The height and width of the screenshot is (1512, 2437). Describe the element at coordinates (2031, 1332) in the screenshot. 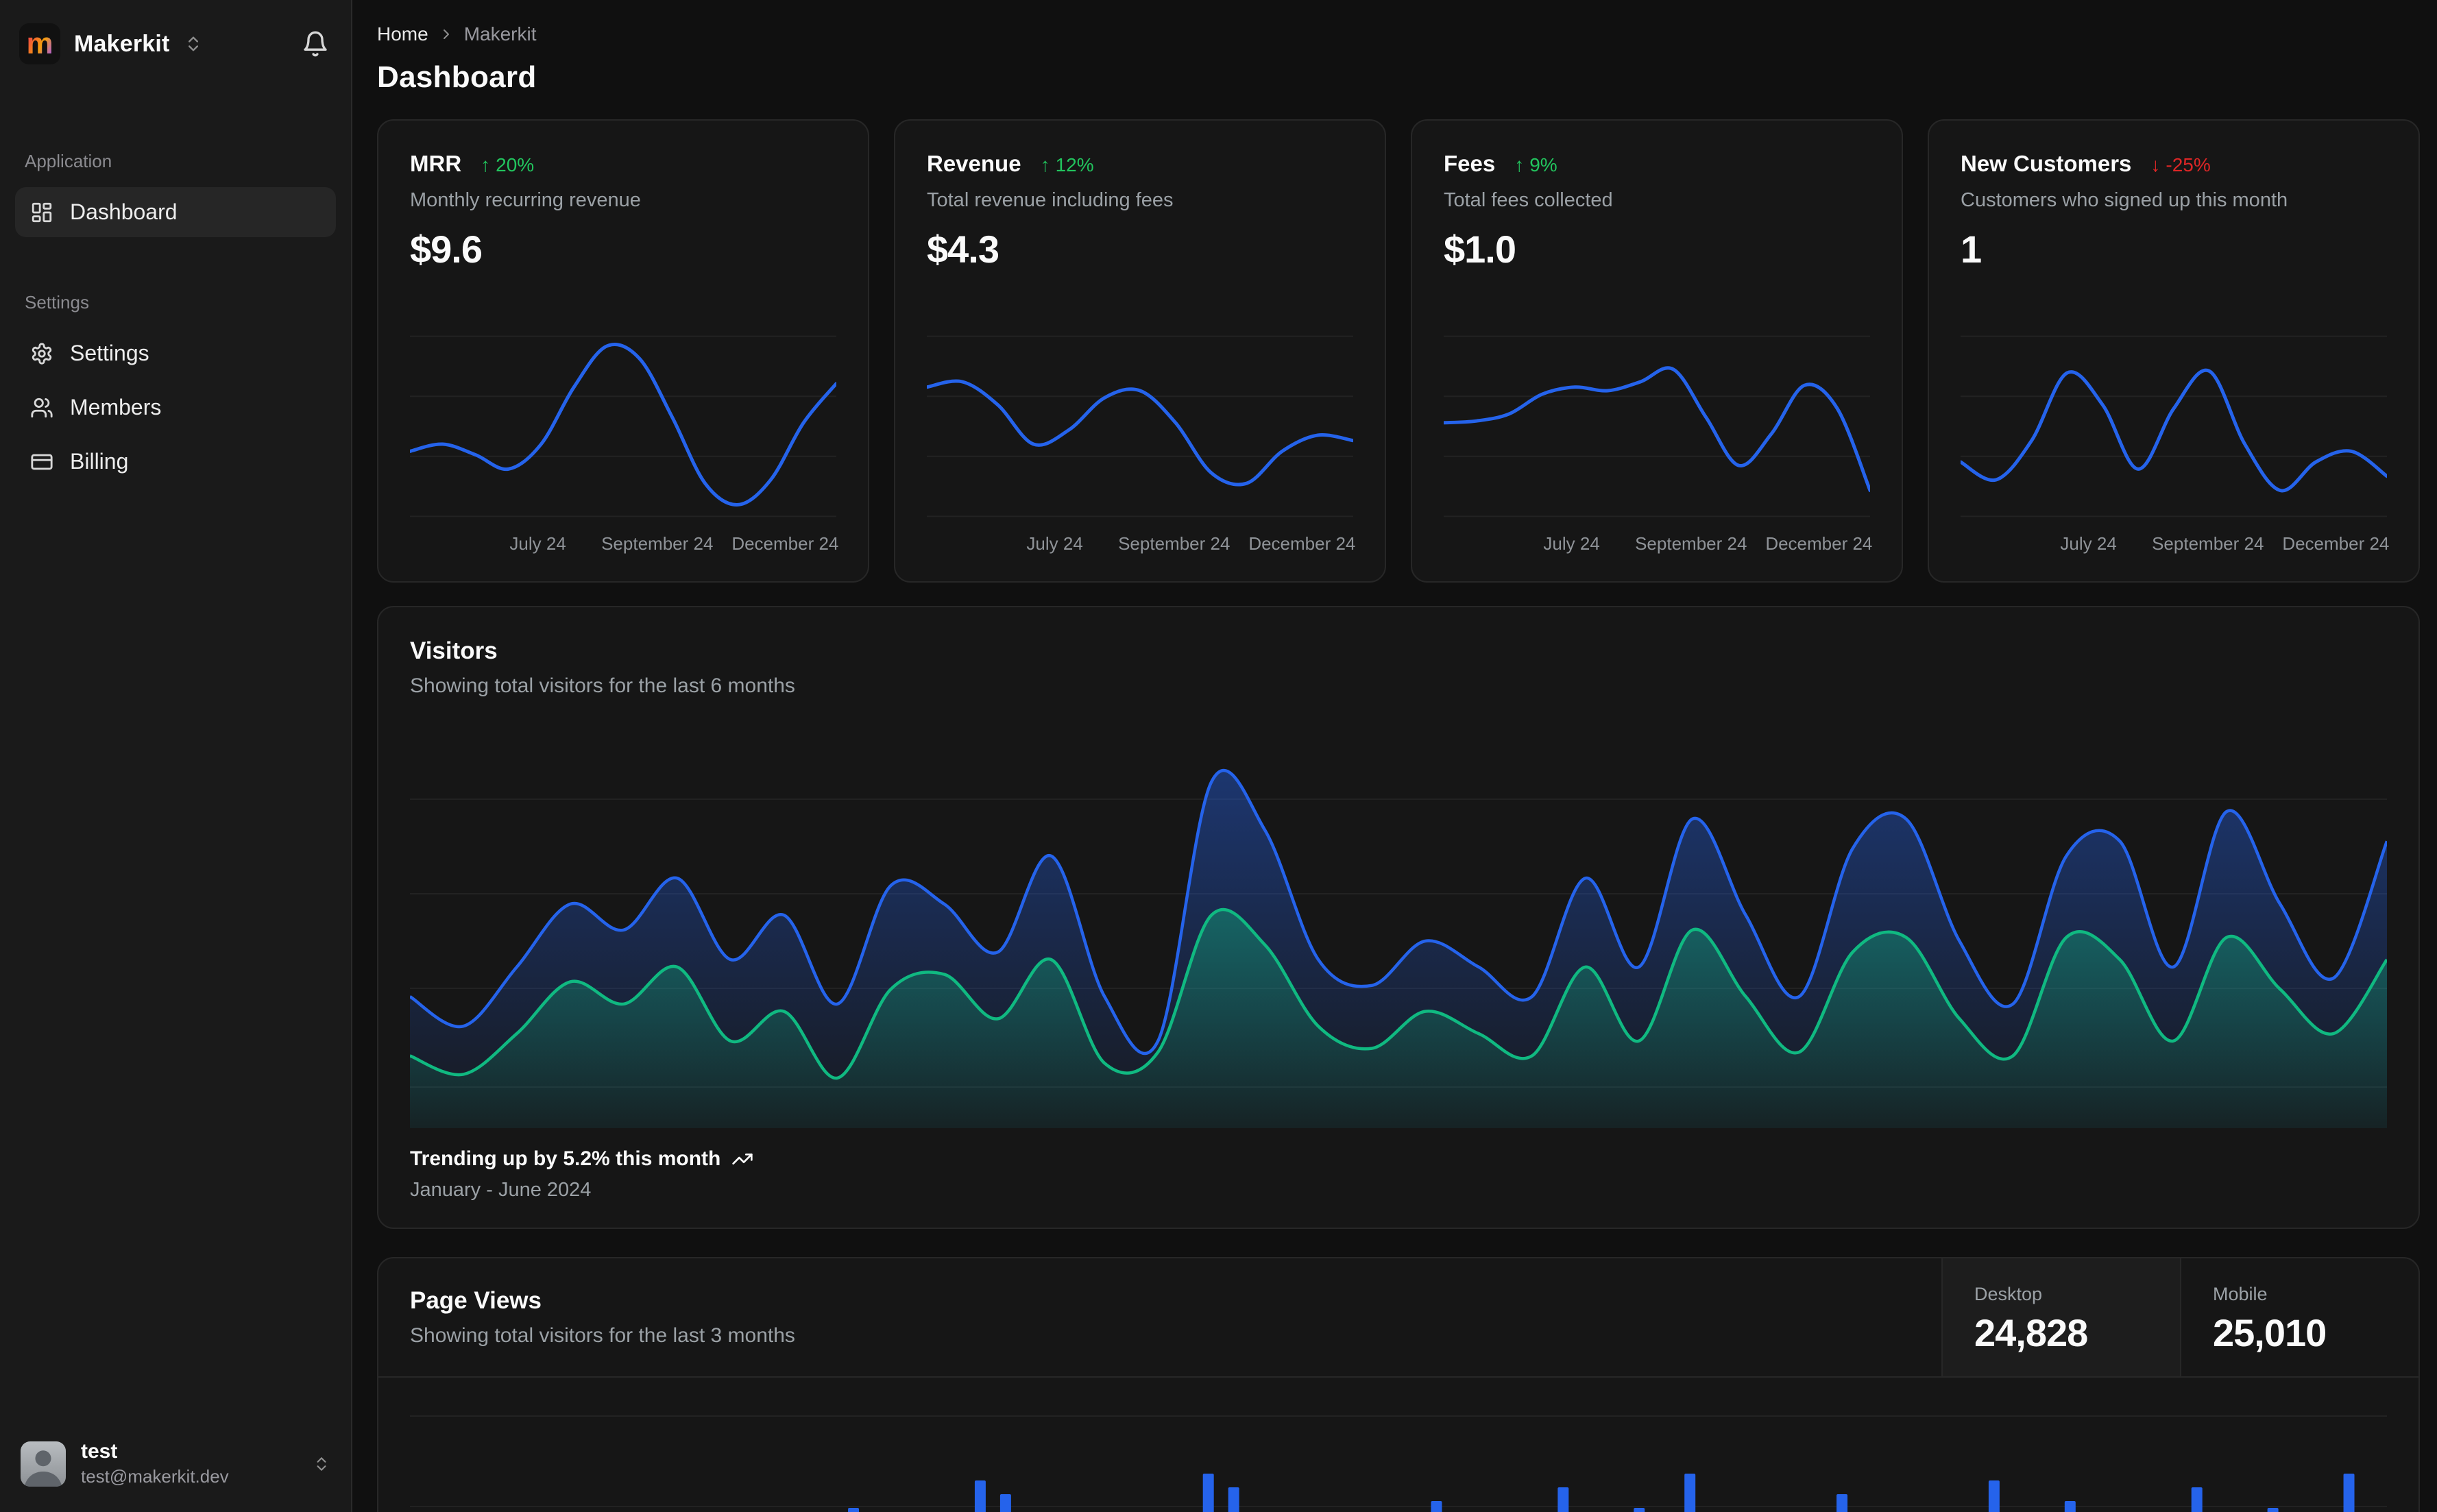

I see `tab-value: 24,828` at that location.